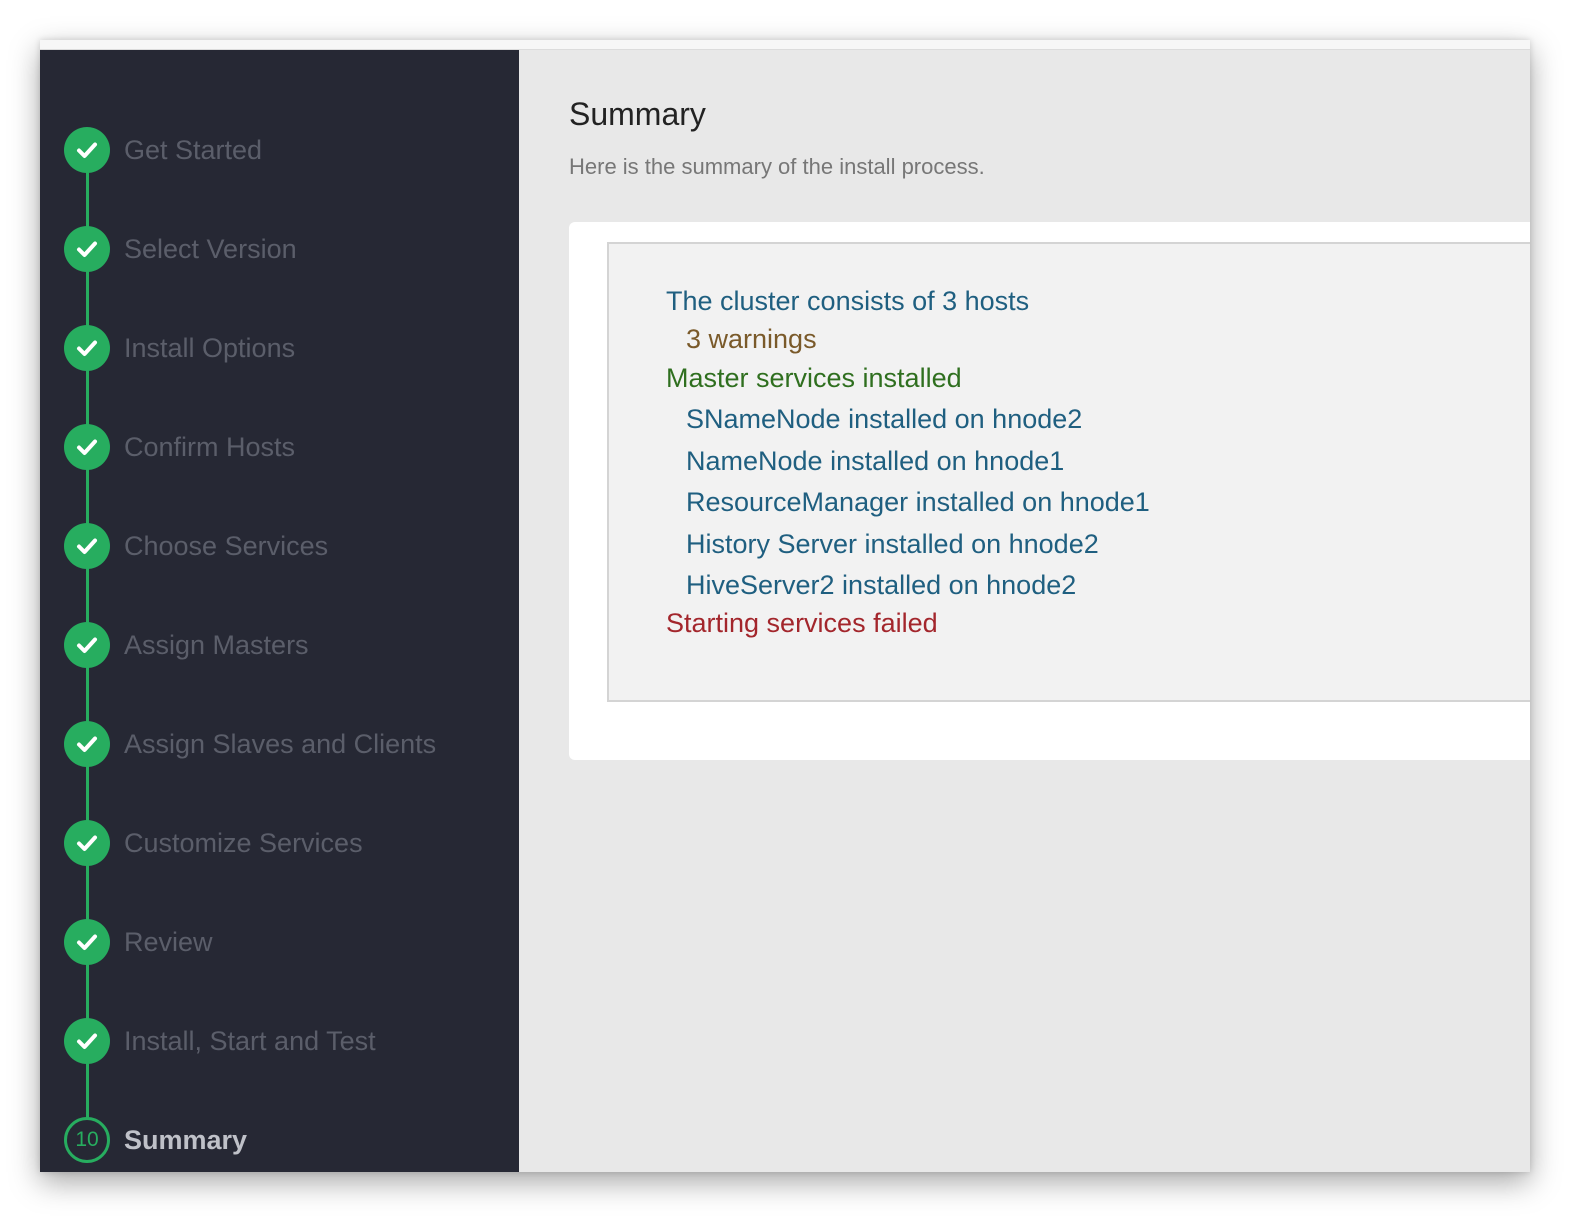 The image size is (1588, 1224). What do you see at coordinates (250, 1040) in the screenshot?
I see `step-label: Install, Start and Test` at bounding box center [250, 1040].